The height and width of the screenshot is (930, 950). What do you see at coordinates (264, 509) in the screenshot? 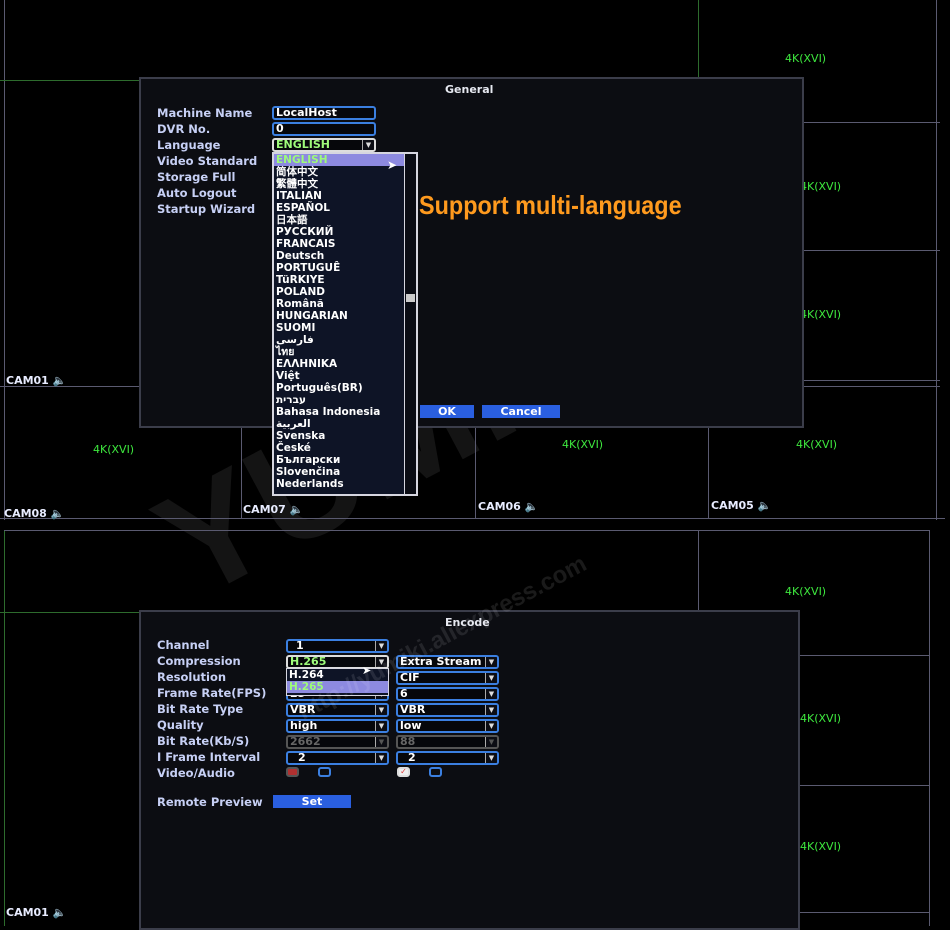
I see `camera-name: CAM07` at bounding box center [264, 509].